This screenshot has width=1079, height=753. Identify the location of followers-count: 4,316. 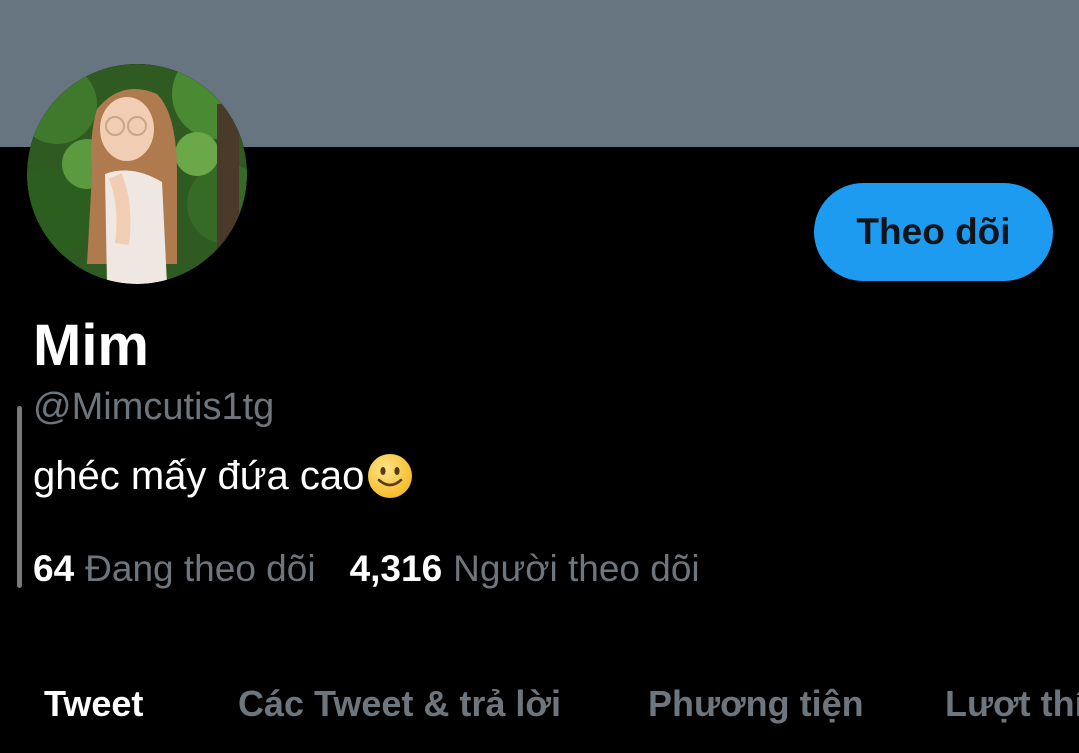
(396, 568).